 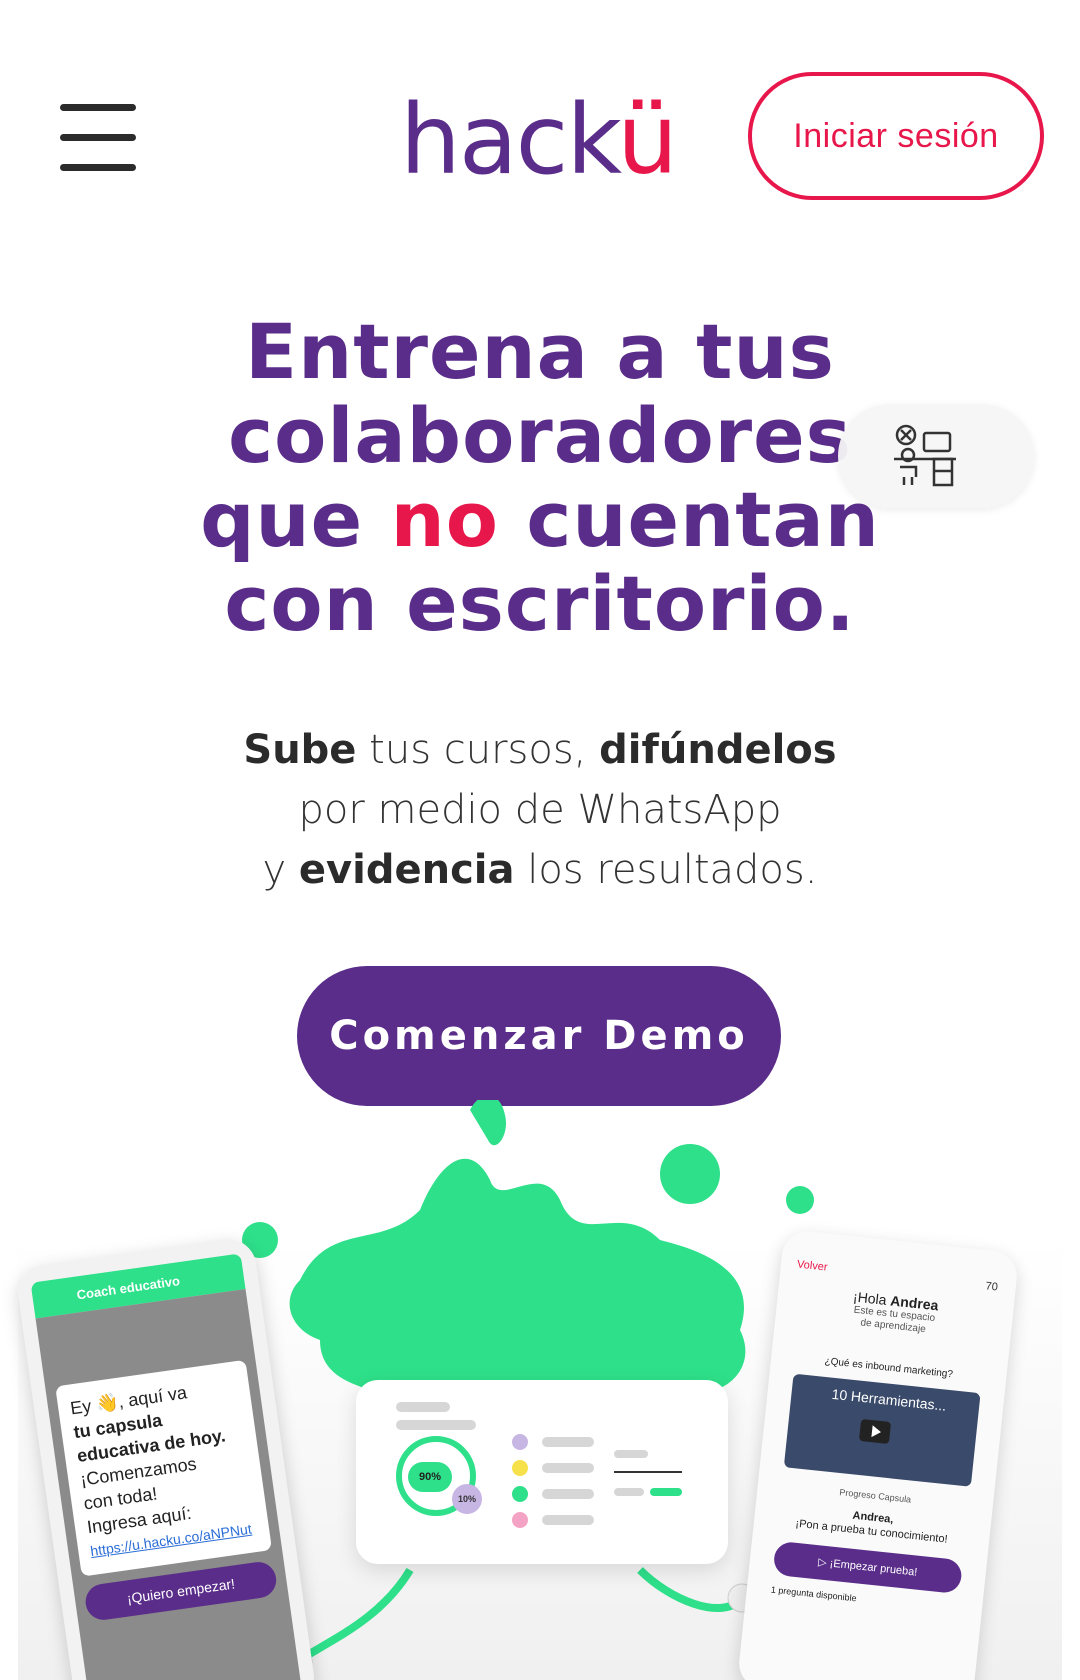 I want to click on progress-ring-value: 90%, so click(x=430, y=1477).